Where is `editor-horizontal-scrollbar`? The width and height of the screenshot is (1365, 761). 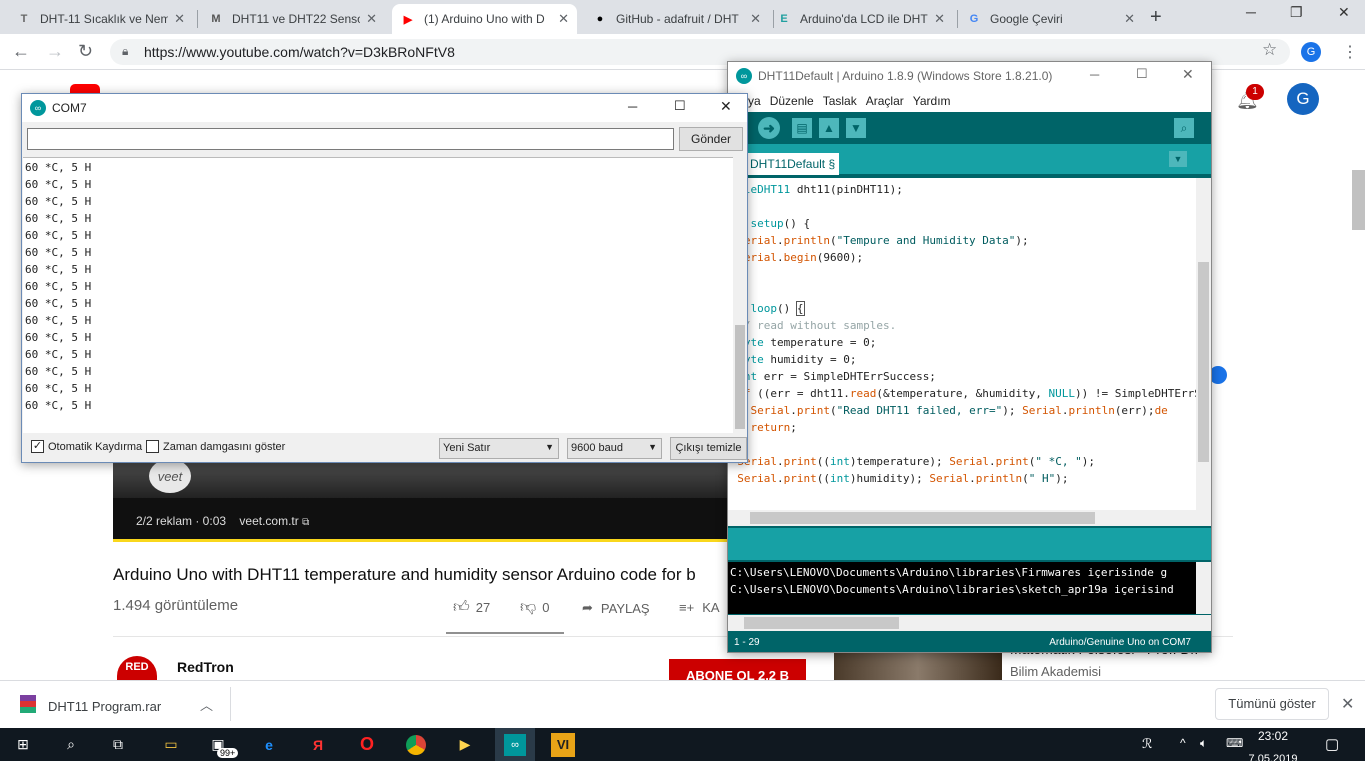 editor-horizontal-scrollbar is located at coordinates (969, 518).